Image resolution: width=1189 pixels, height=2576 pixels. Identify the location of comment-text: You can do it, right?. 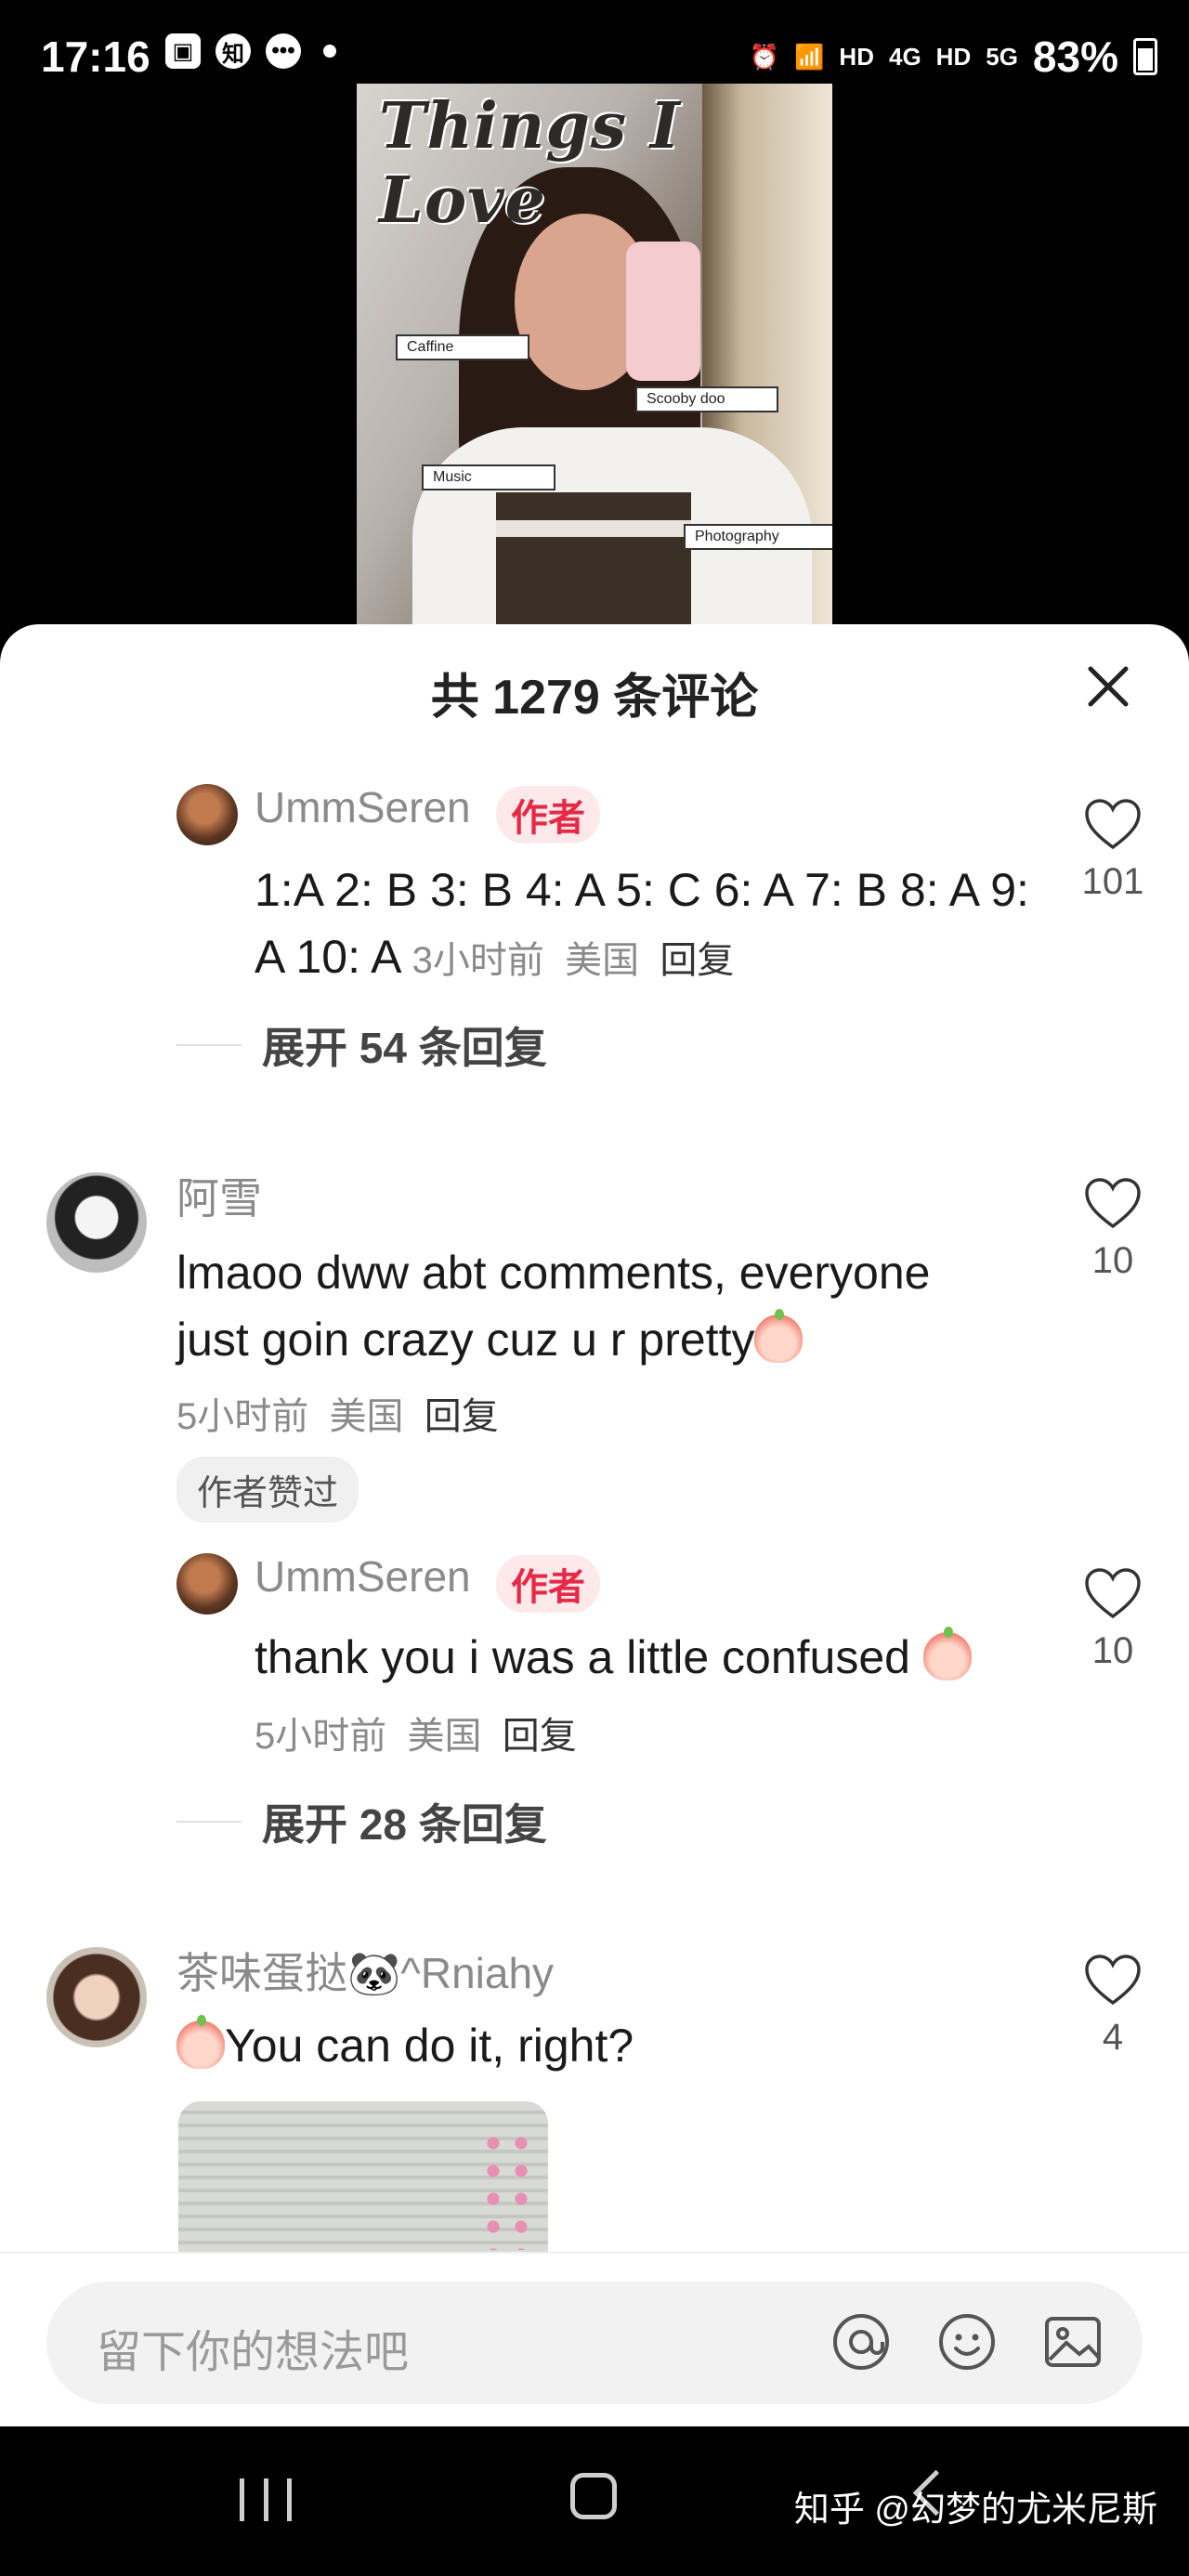
(594, 2045).